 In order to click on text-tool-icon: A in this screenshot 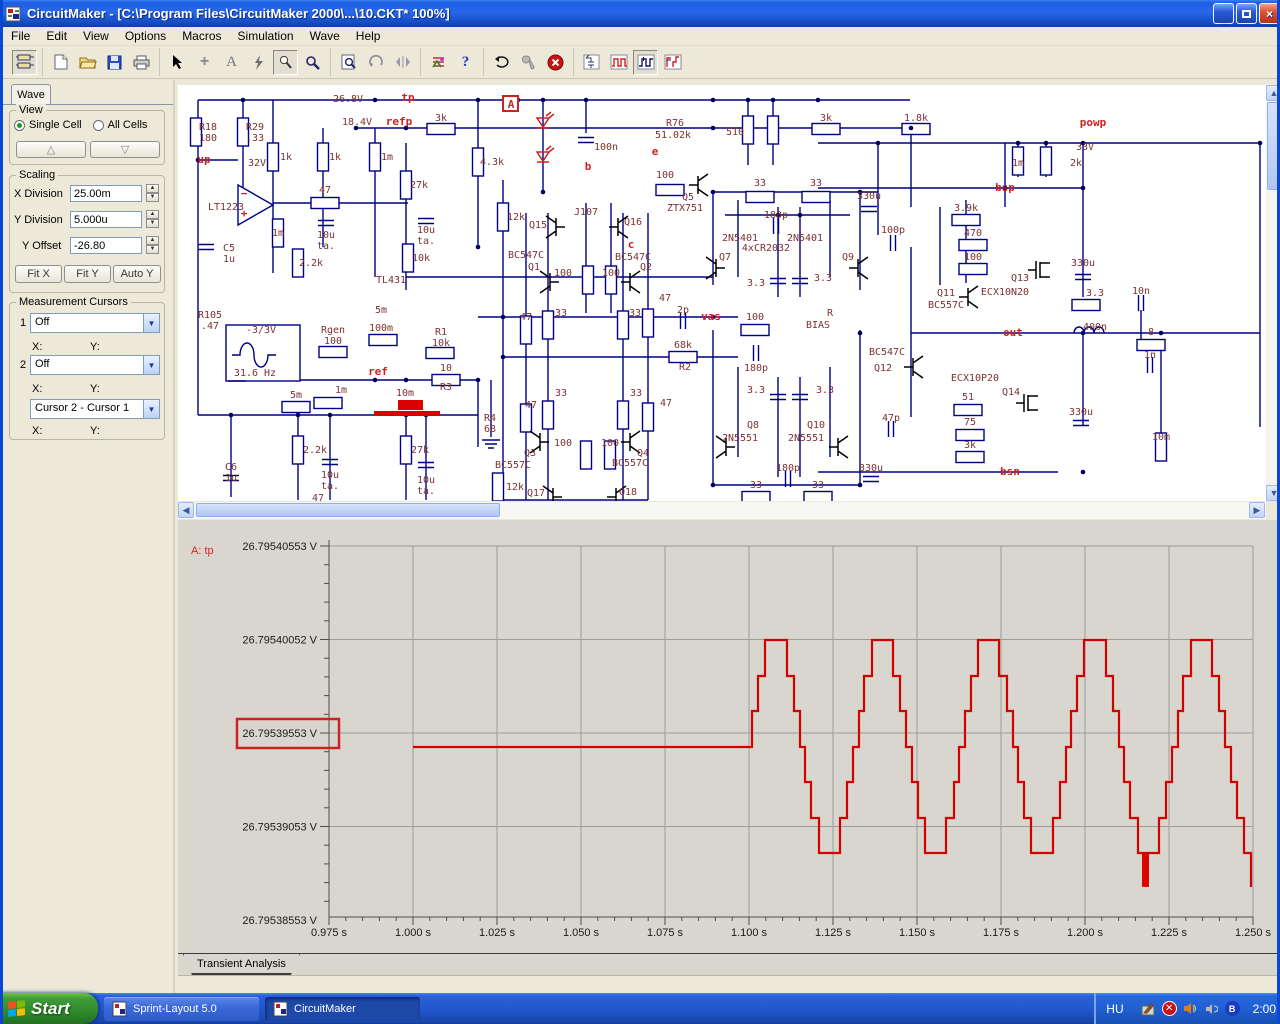, I will do `click(231, 62)`.